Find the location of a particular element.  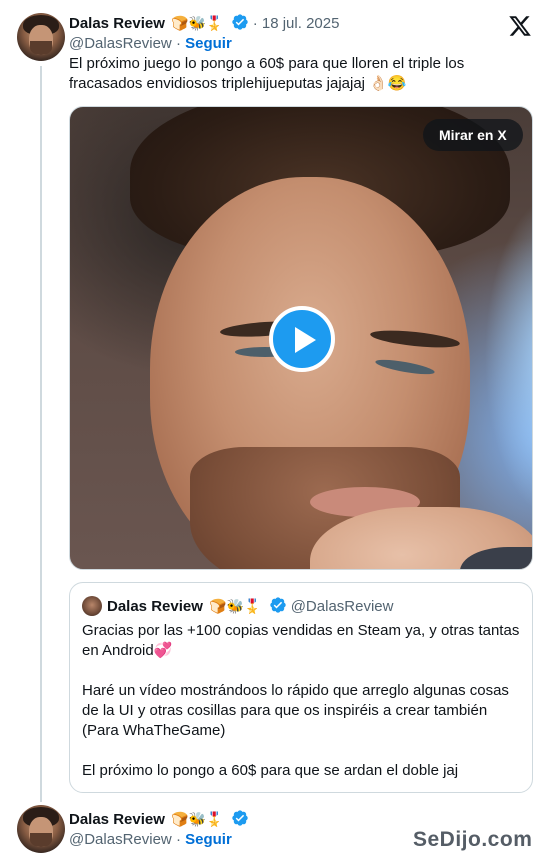

quoted-tweet-header: Dalas Review 🍞🐝🎖️ @DalasReview is located at coordinates (250, 608).